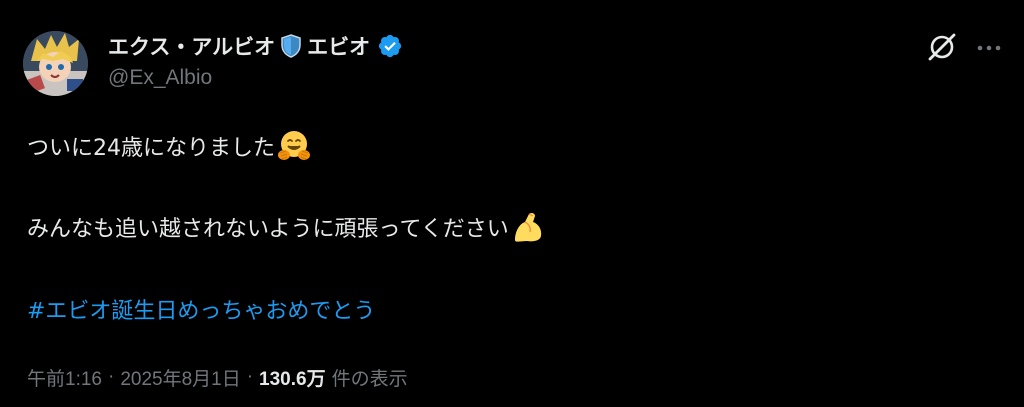 This screenshot has width=1024, height=407. I want to click on tweet-date: 2025年8月1日, so click(180, 377).